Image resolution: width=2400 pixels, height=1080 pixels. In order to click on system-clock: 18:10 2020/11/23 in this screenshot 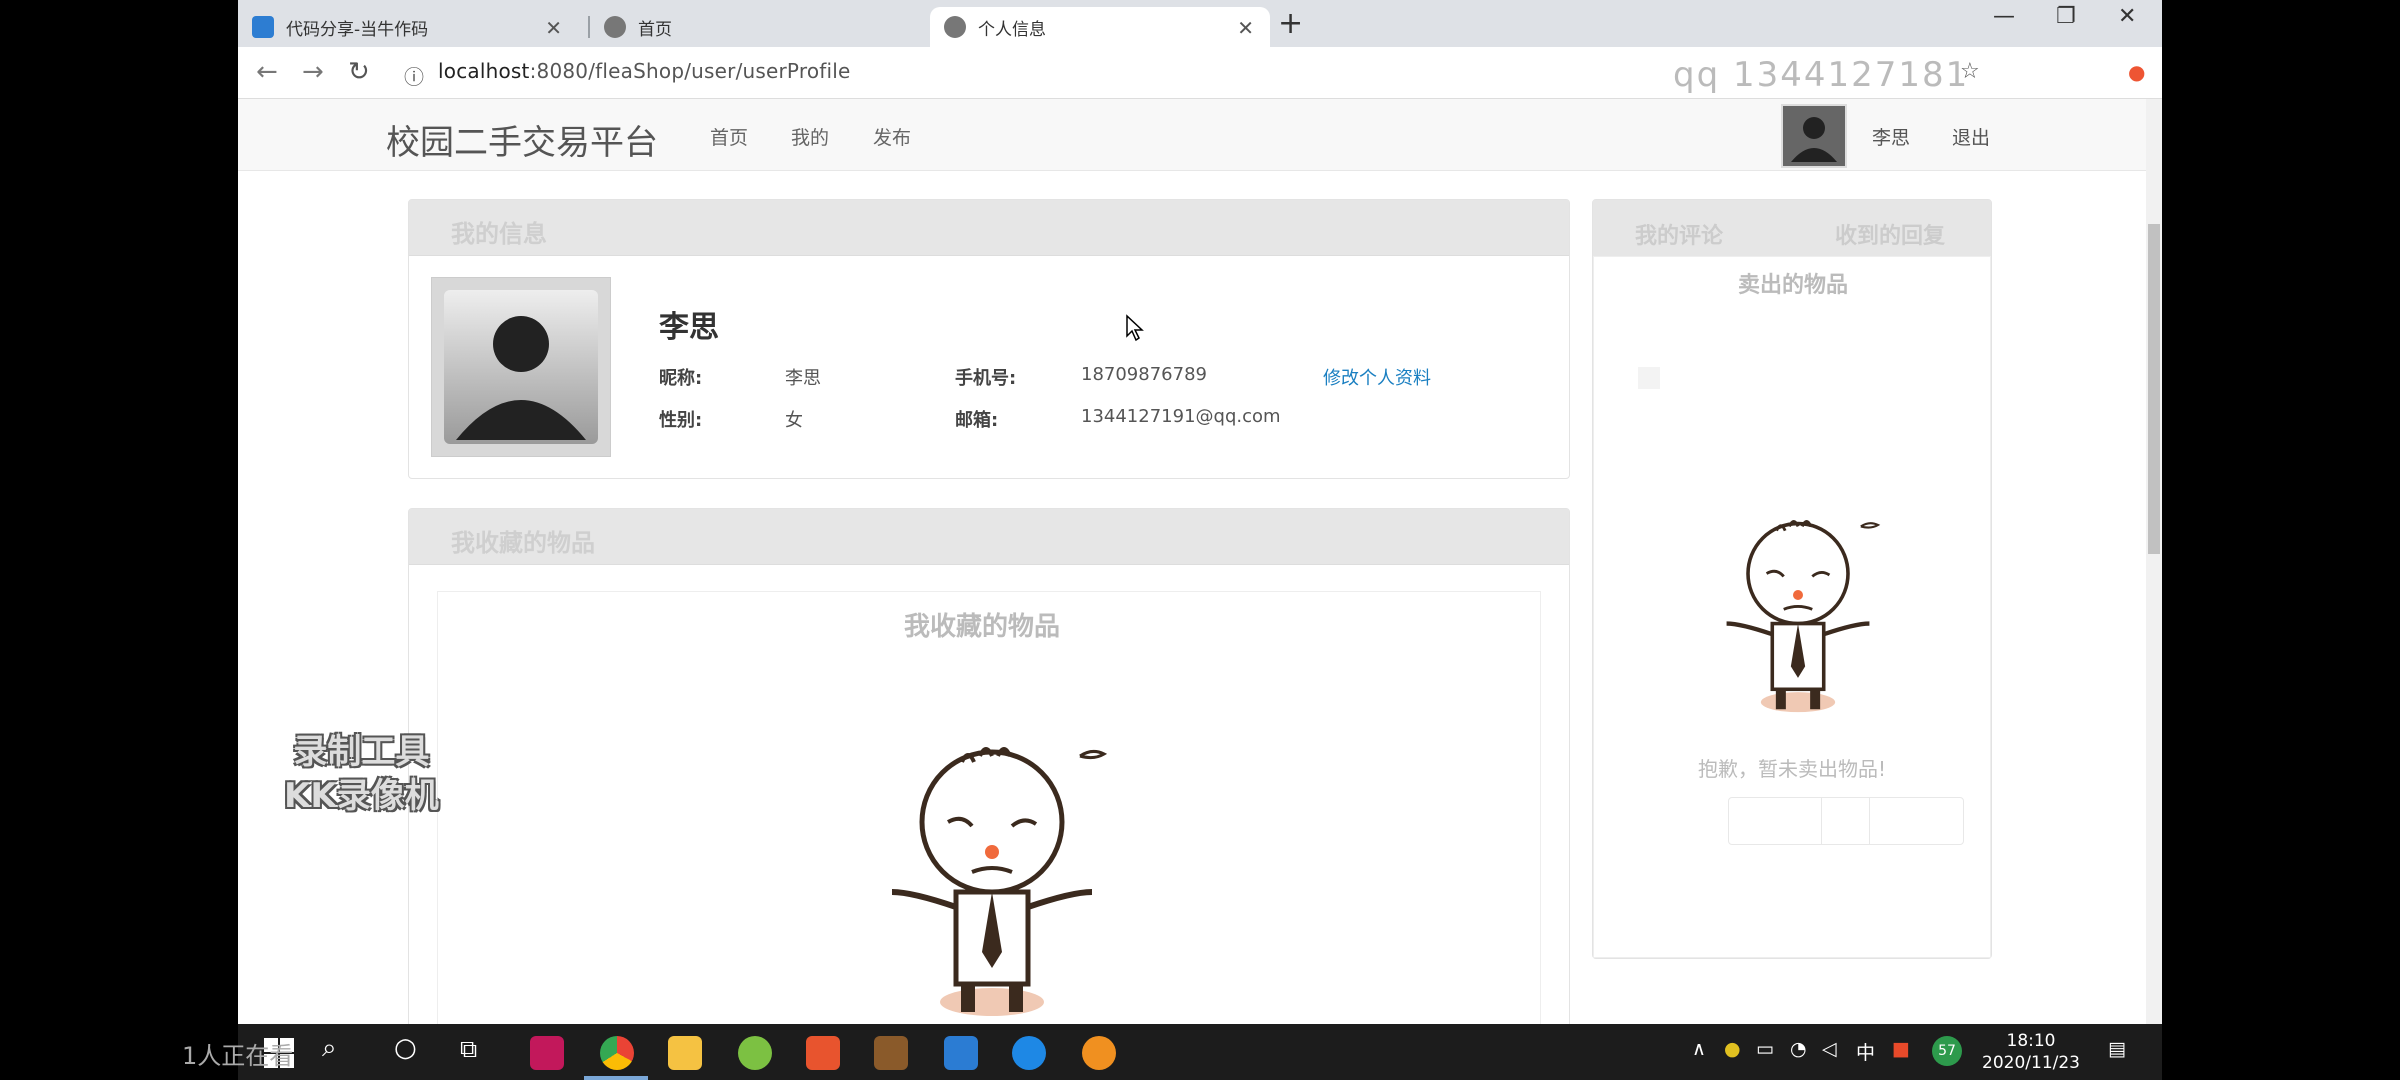, I will do `click(2031, 1052)`.